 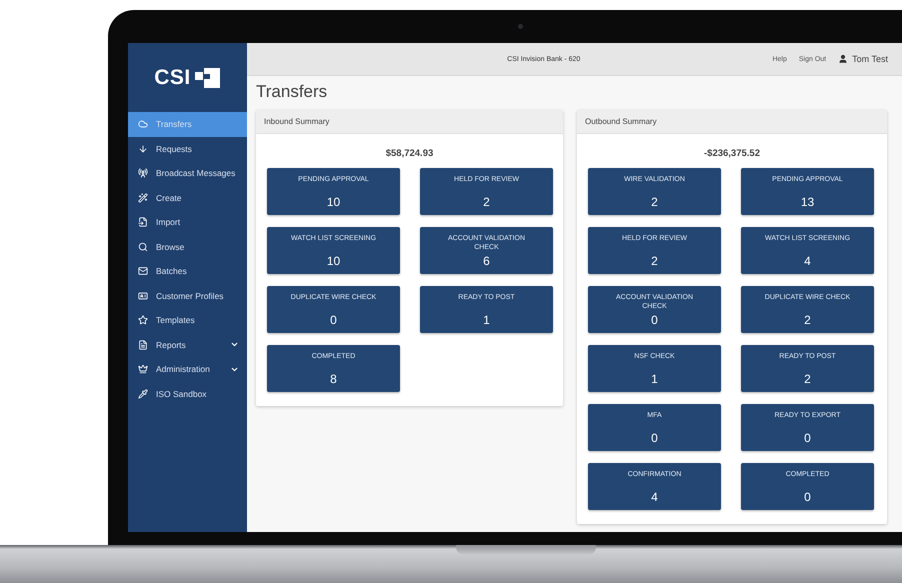 I want to click on sidebar-item: Create, so click(x=187, y=198).